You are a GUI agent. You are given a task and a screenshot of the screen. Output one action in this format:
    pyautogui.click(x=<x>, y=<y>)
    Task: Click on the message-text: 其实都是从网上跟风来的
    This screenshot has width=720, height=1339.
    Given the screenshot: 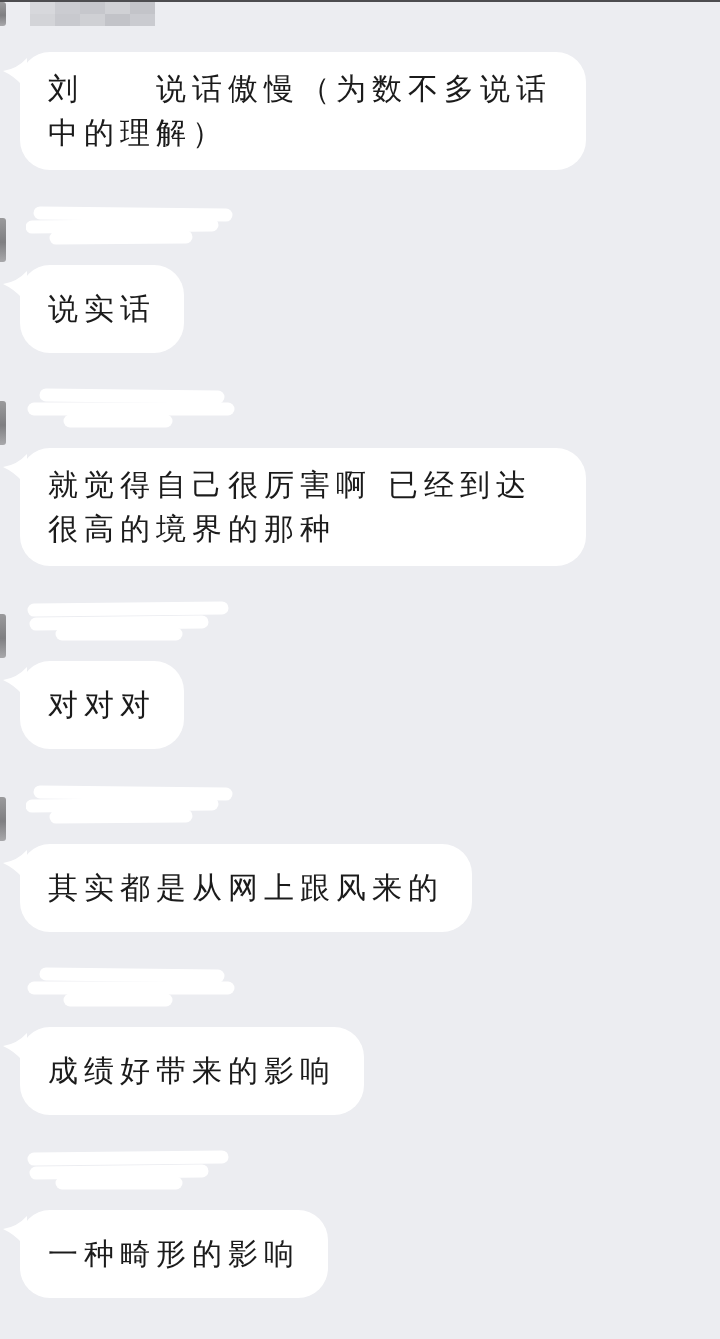 What is the action you would take?
    pyautogui.click(x=246, y=888)
    